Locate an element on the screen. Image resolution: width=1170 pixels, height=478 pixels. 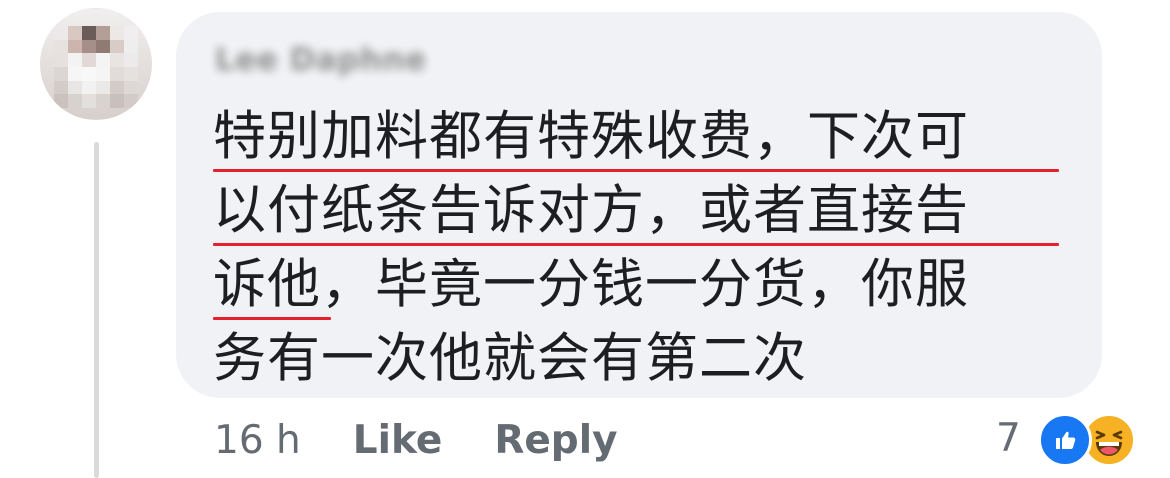
comment-actions: 16 h Like Reply is located at coordinates (416, 440).